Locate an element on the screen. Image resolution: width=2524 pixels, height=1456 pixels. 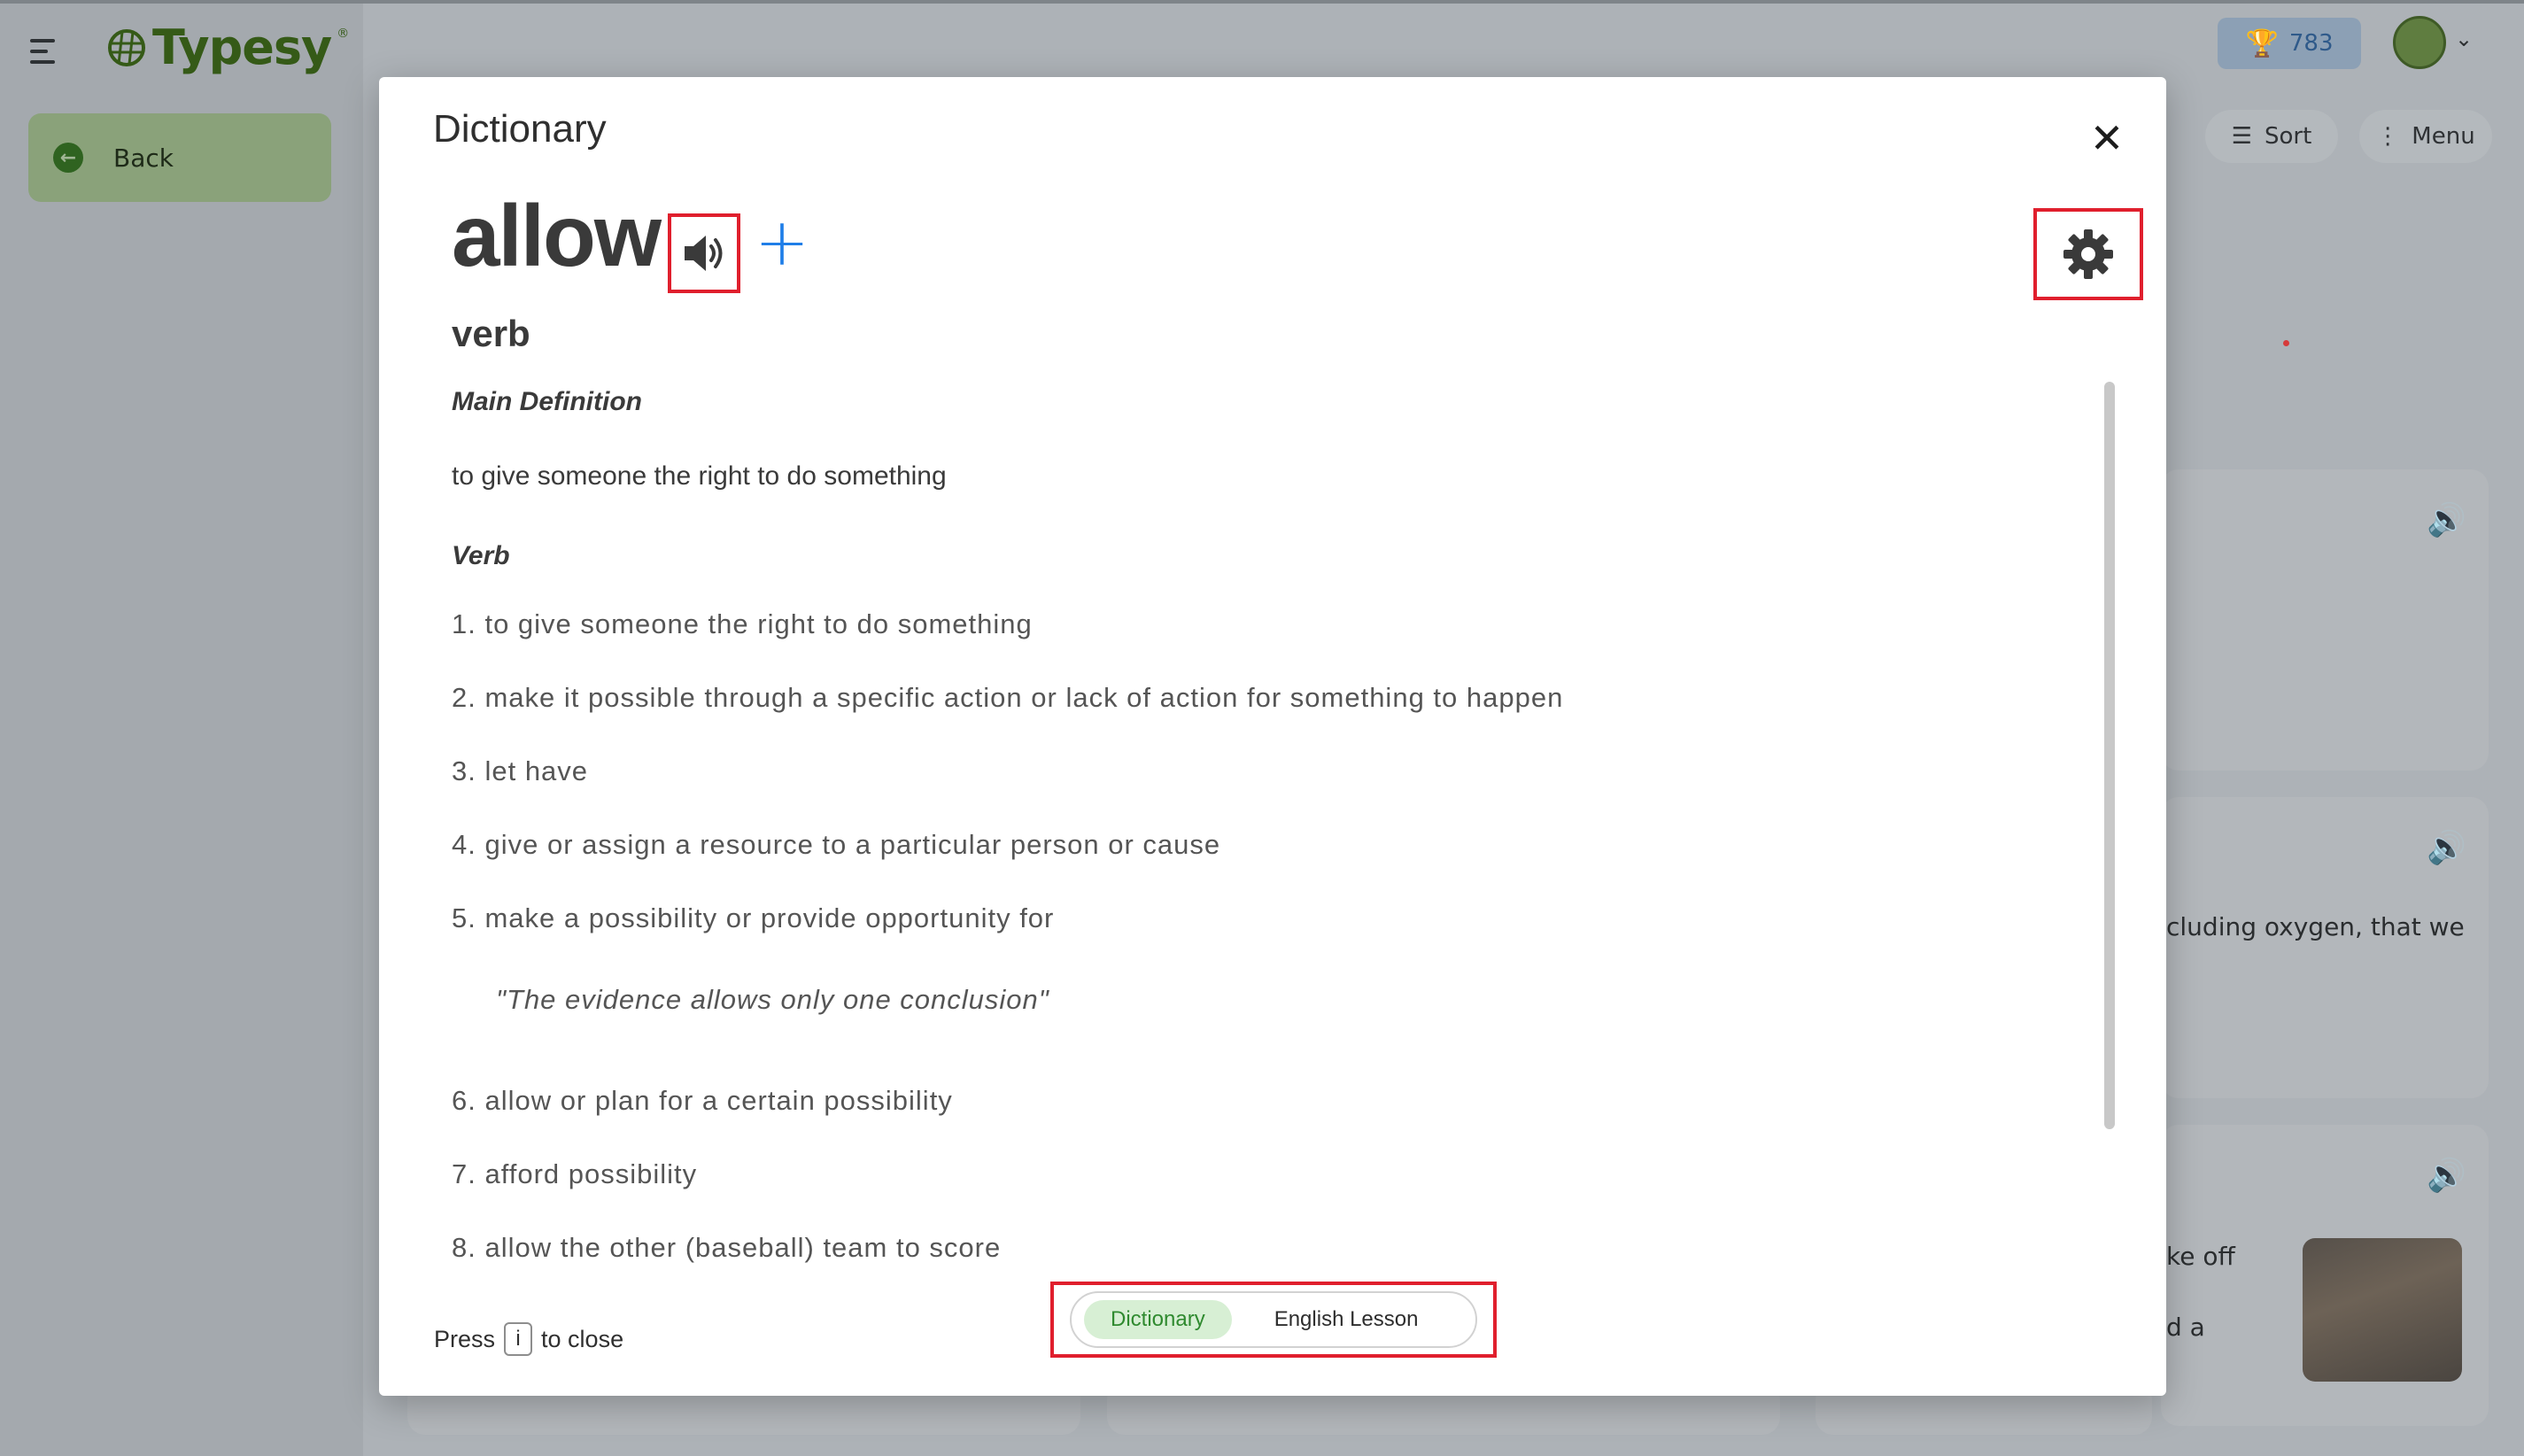
close-icon: ✕ is located at coordinates (2107, 138).